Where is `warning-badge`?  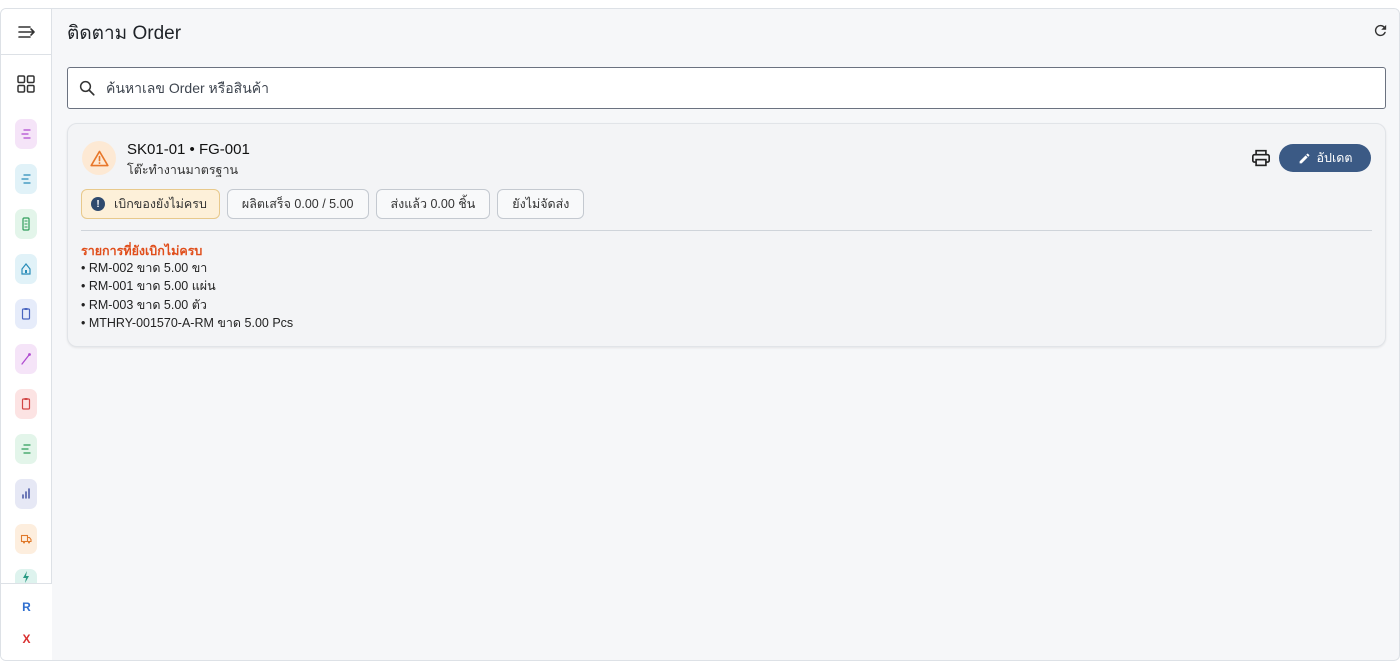 warning-badge is located at coordinates (99, 158).